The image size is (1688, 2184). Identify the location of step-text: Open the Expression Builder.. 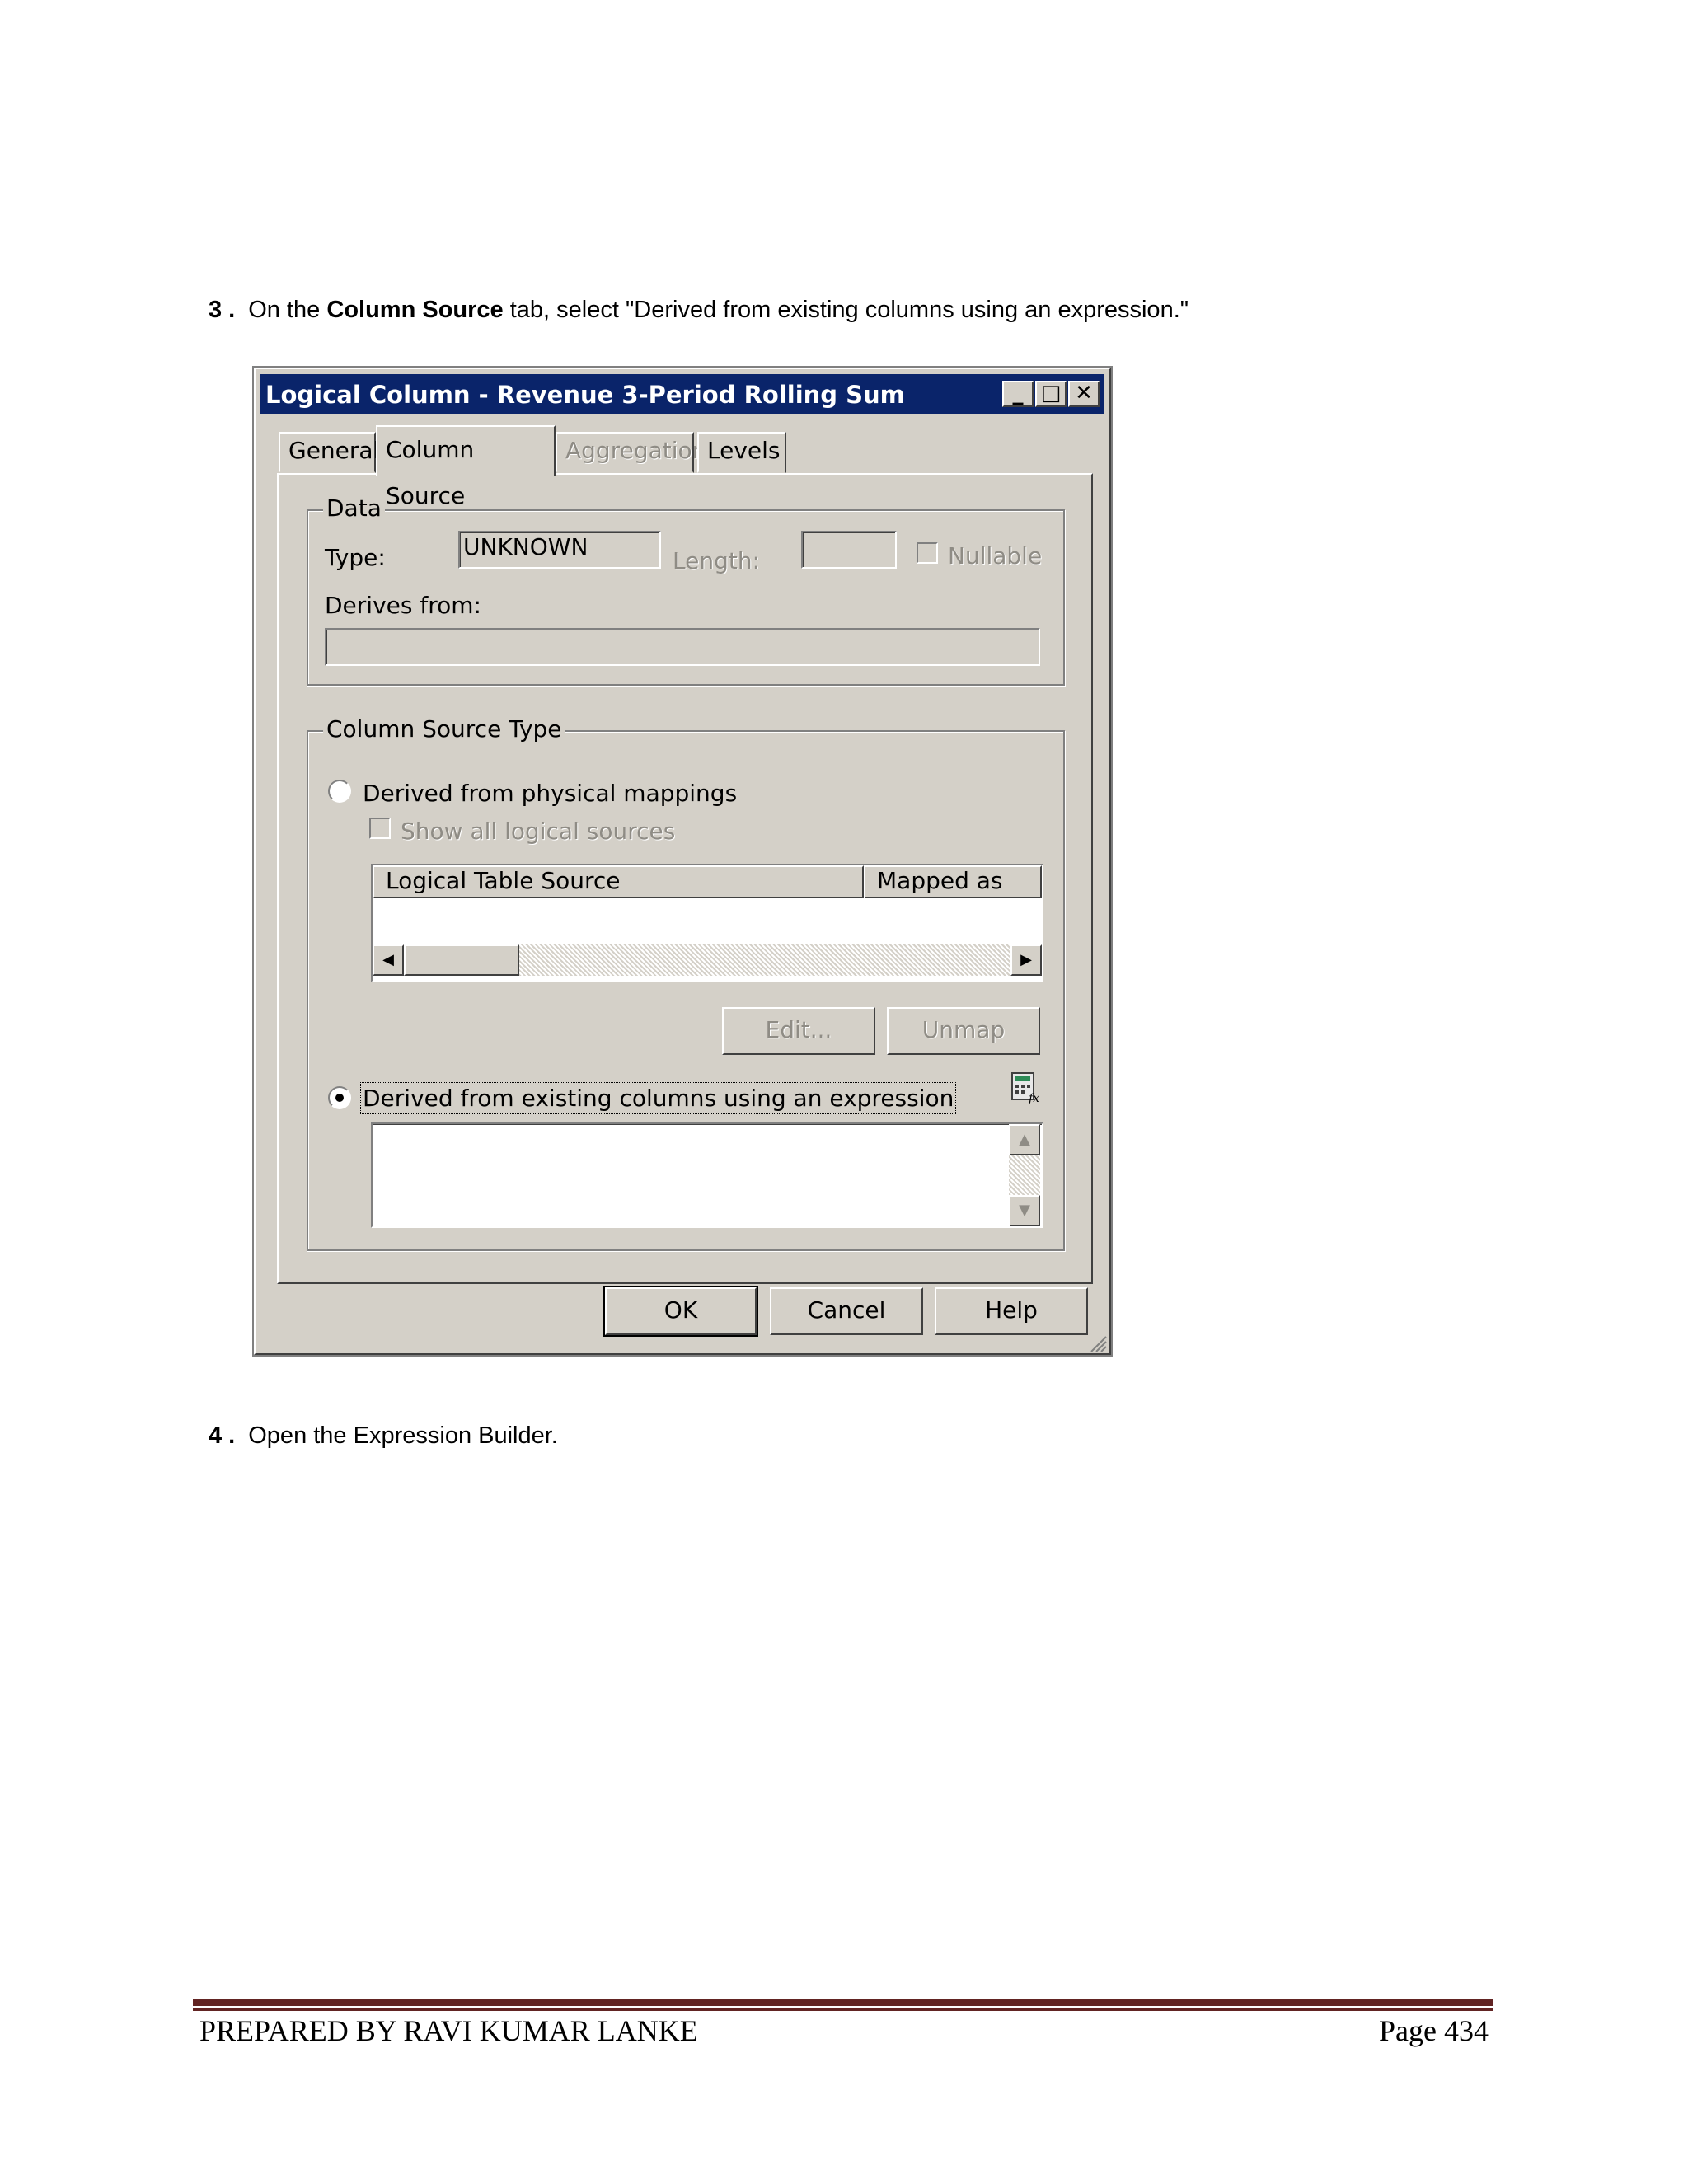
(403, 1435).